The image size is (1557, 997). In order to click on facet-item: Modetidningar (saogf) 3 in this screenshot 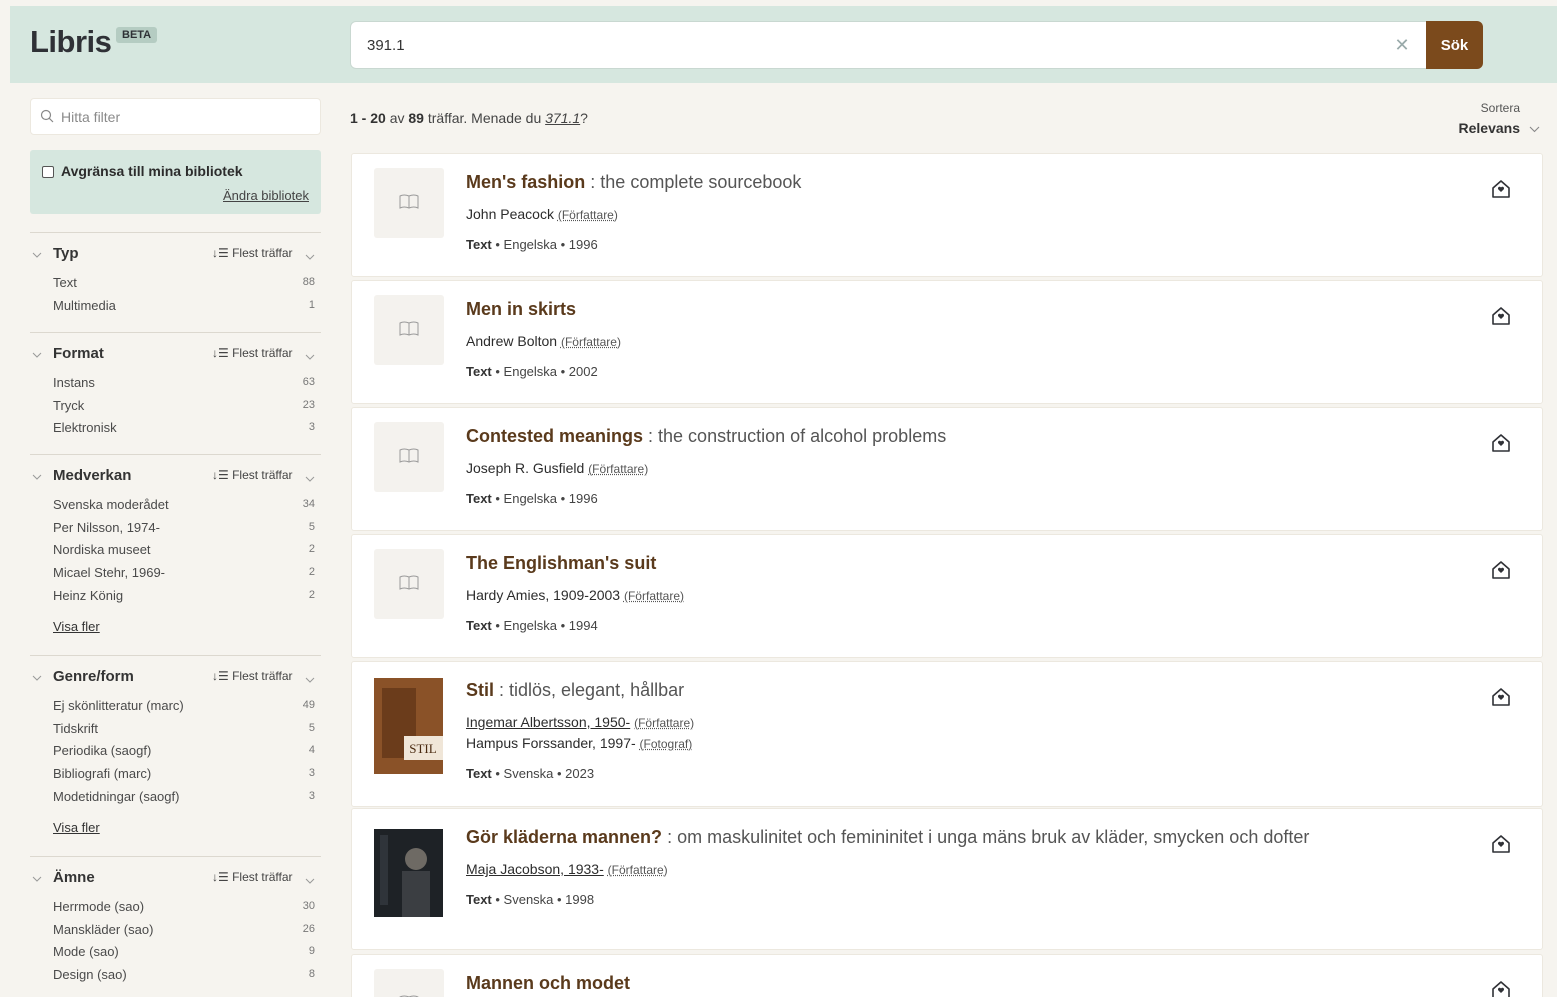, I will do `click(184, 799)`.